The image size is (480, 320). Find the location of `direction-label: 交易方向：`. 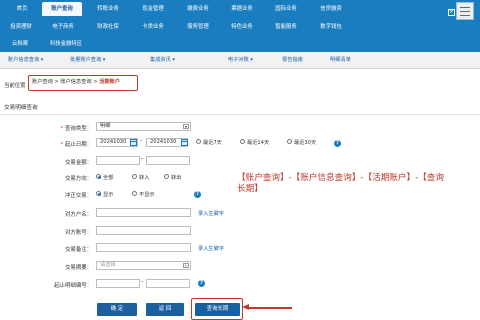

direction-label: 交易方向： is located at coordinates (78, 179).